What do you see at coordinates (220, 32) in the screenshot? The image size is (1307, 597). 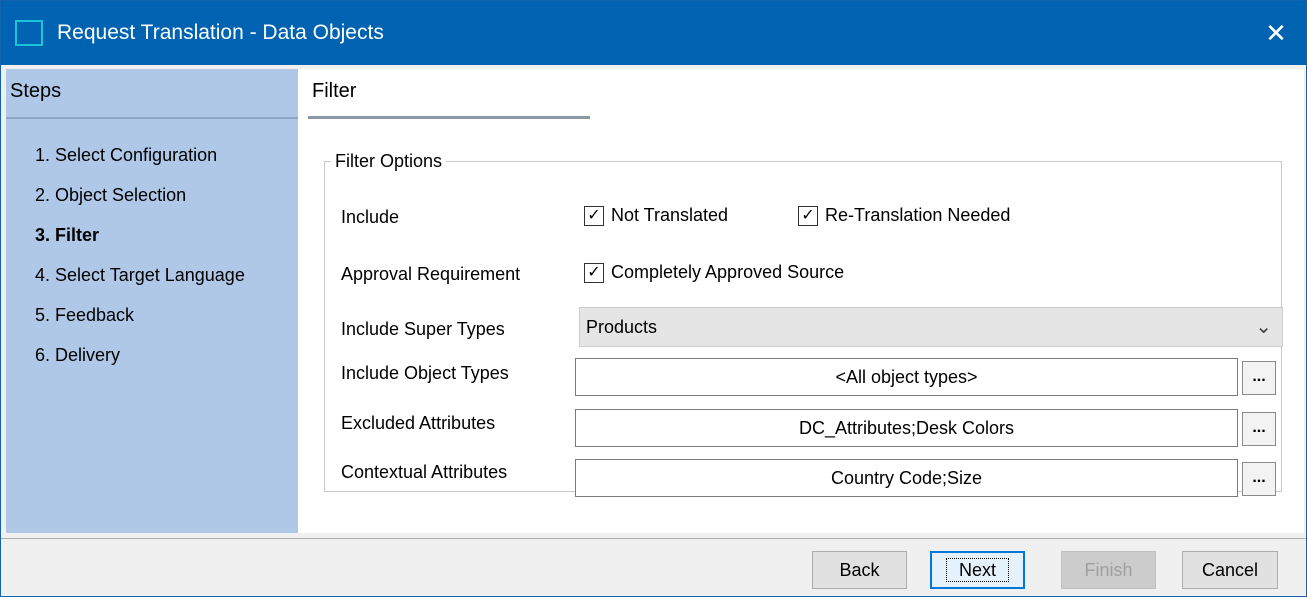 I see `window-title: Request Translation - Data Objects` at bounding box center [220, 32].